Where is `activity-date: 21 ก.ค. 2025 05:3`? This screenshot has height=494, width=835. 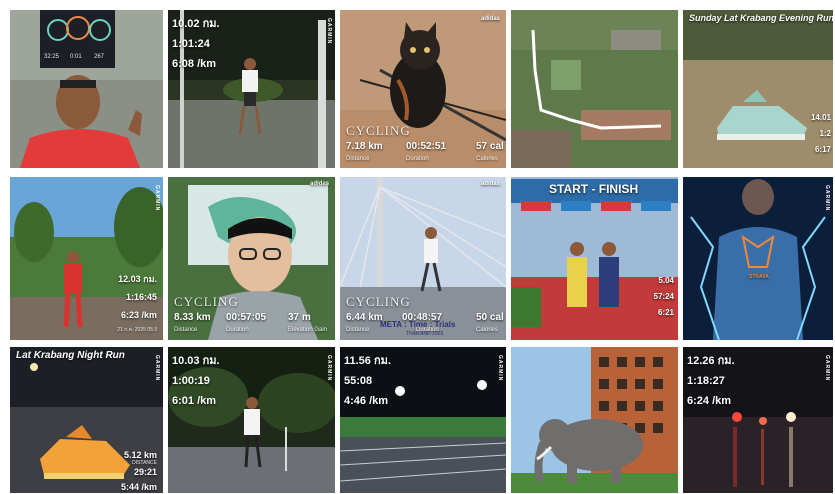 activity-date: 21 ก.ค. 2025 05:3 is located at coordinates (137, 330).